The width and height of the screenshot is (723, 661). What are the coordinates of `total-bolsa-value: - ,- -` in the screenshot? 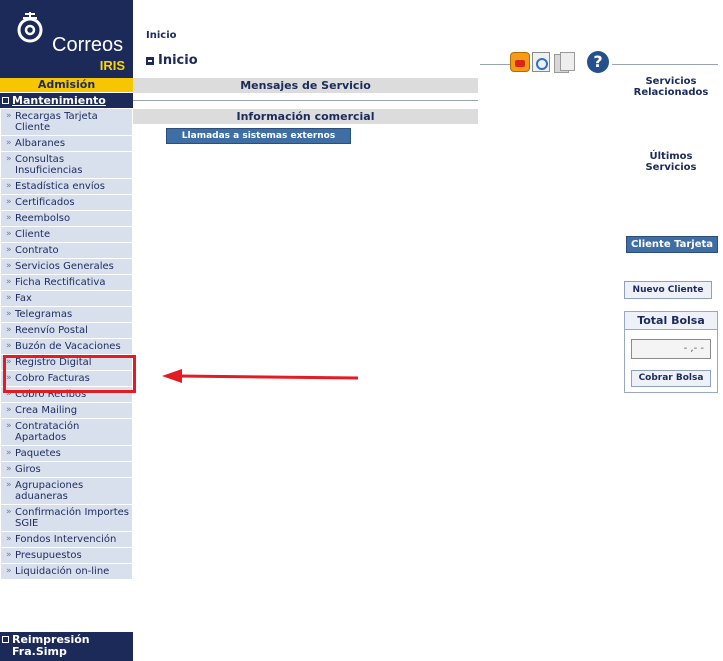 It's located at (693, 348).